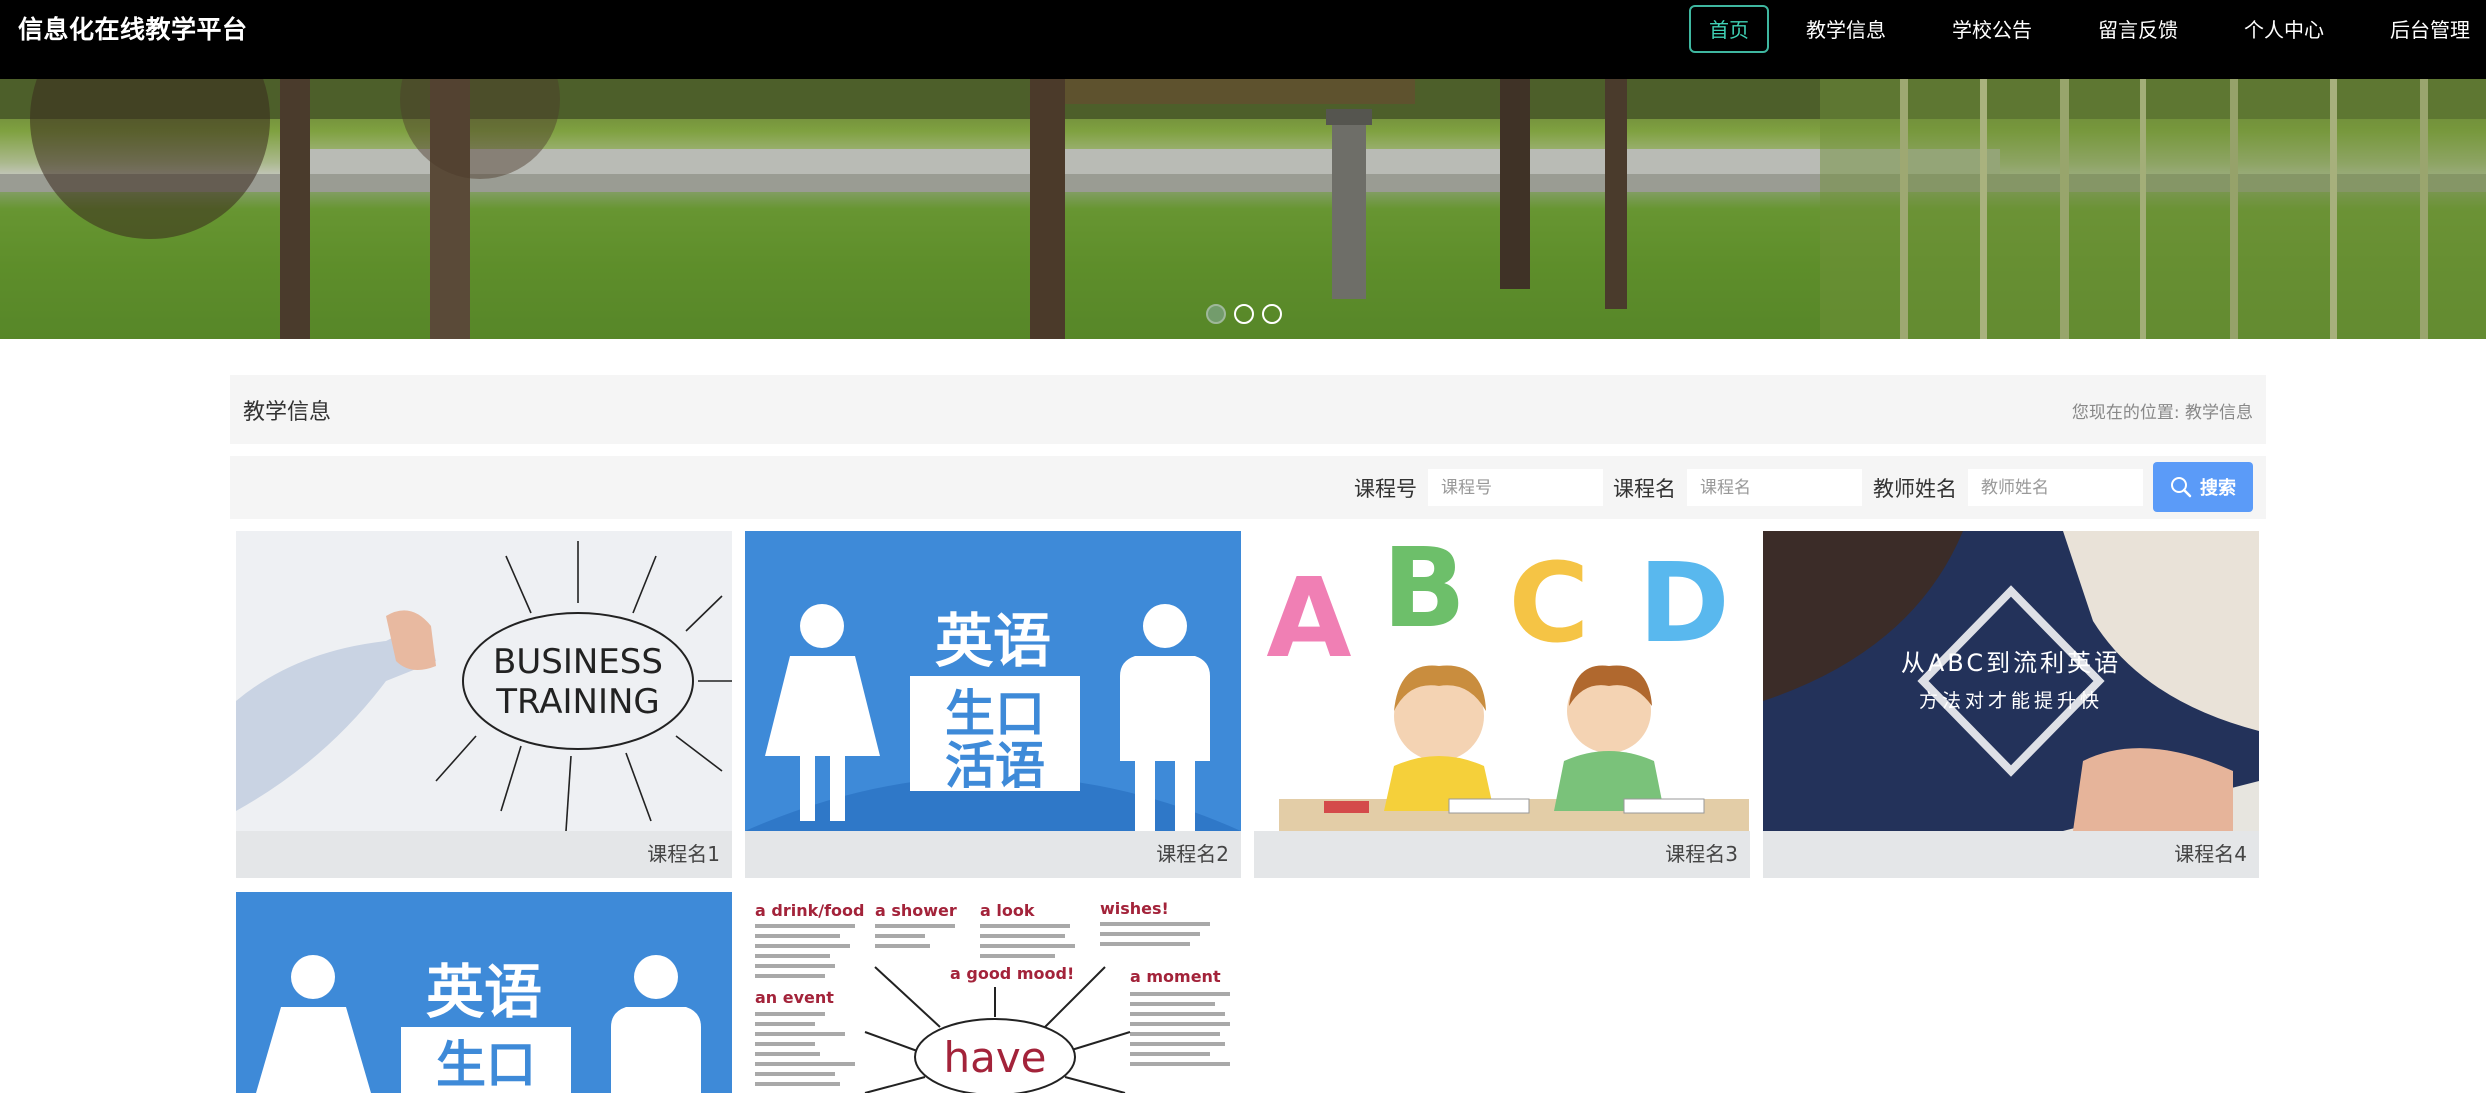 The height and width of the screenshot is (1100, 2486). Describe the element at coordinates (2219, 413) in the screenshot. I see `breadcrumb-current: 教学信息` at that location.